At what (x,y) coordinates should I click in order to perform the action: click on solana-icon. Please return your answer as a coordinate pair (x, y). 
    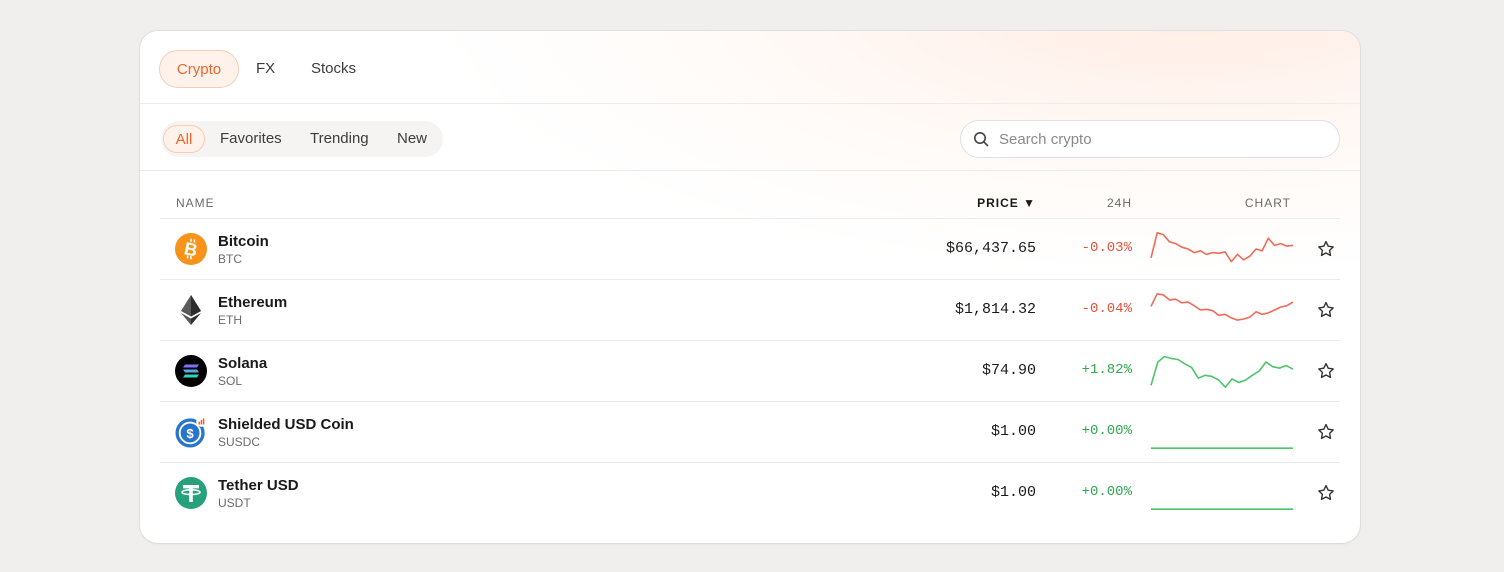
    Looking at the image, I should click on (191, 371).